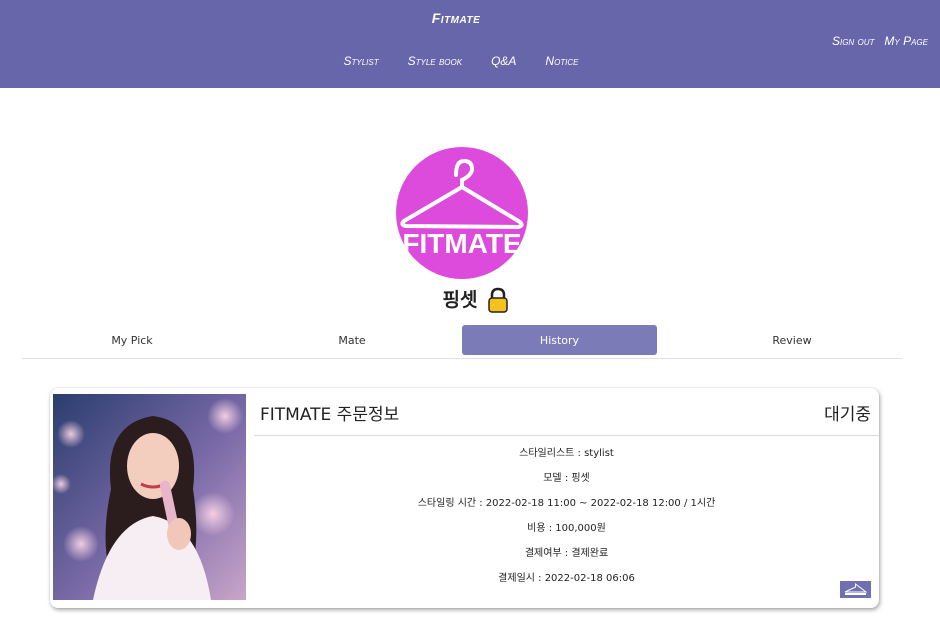 The image size is (940, 620). I want to click on nav-style-book: Style book, so click(435, 61).